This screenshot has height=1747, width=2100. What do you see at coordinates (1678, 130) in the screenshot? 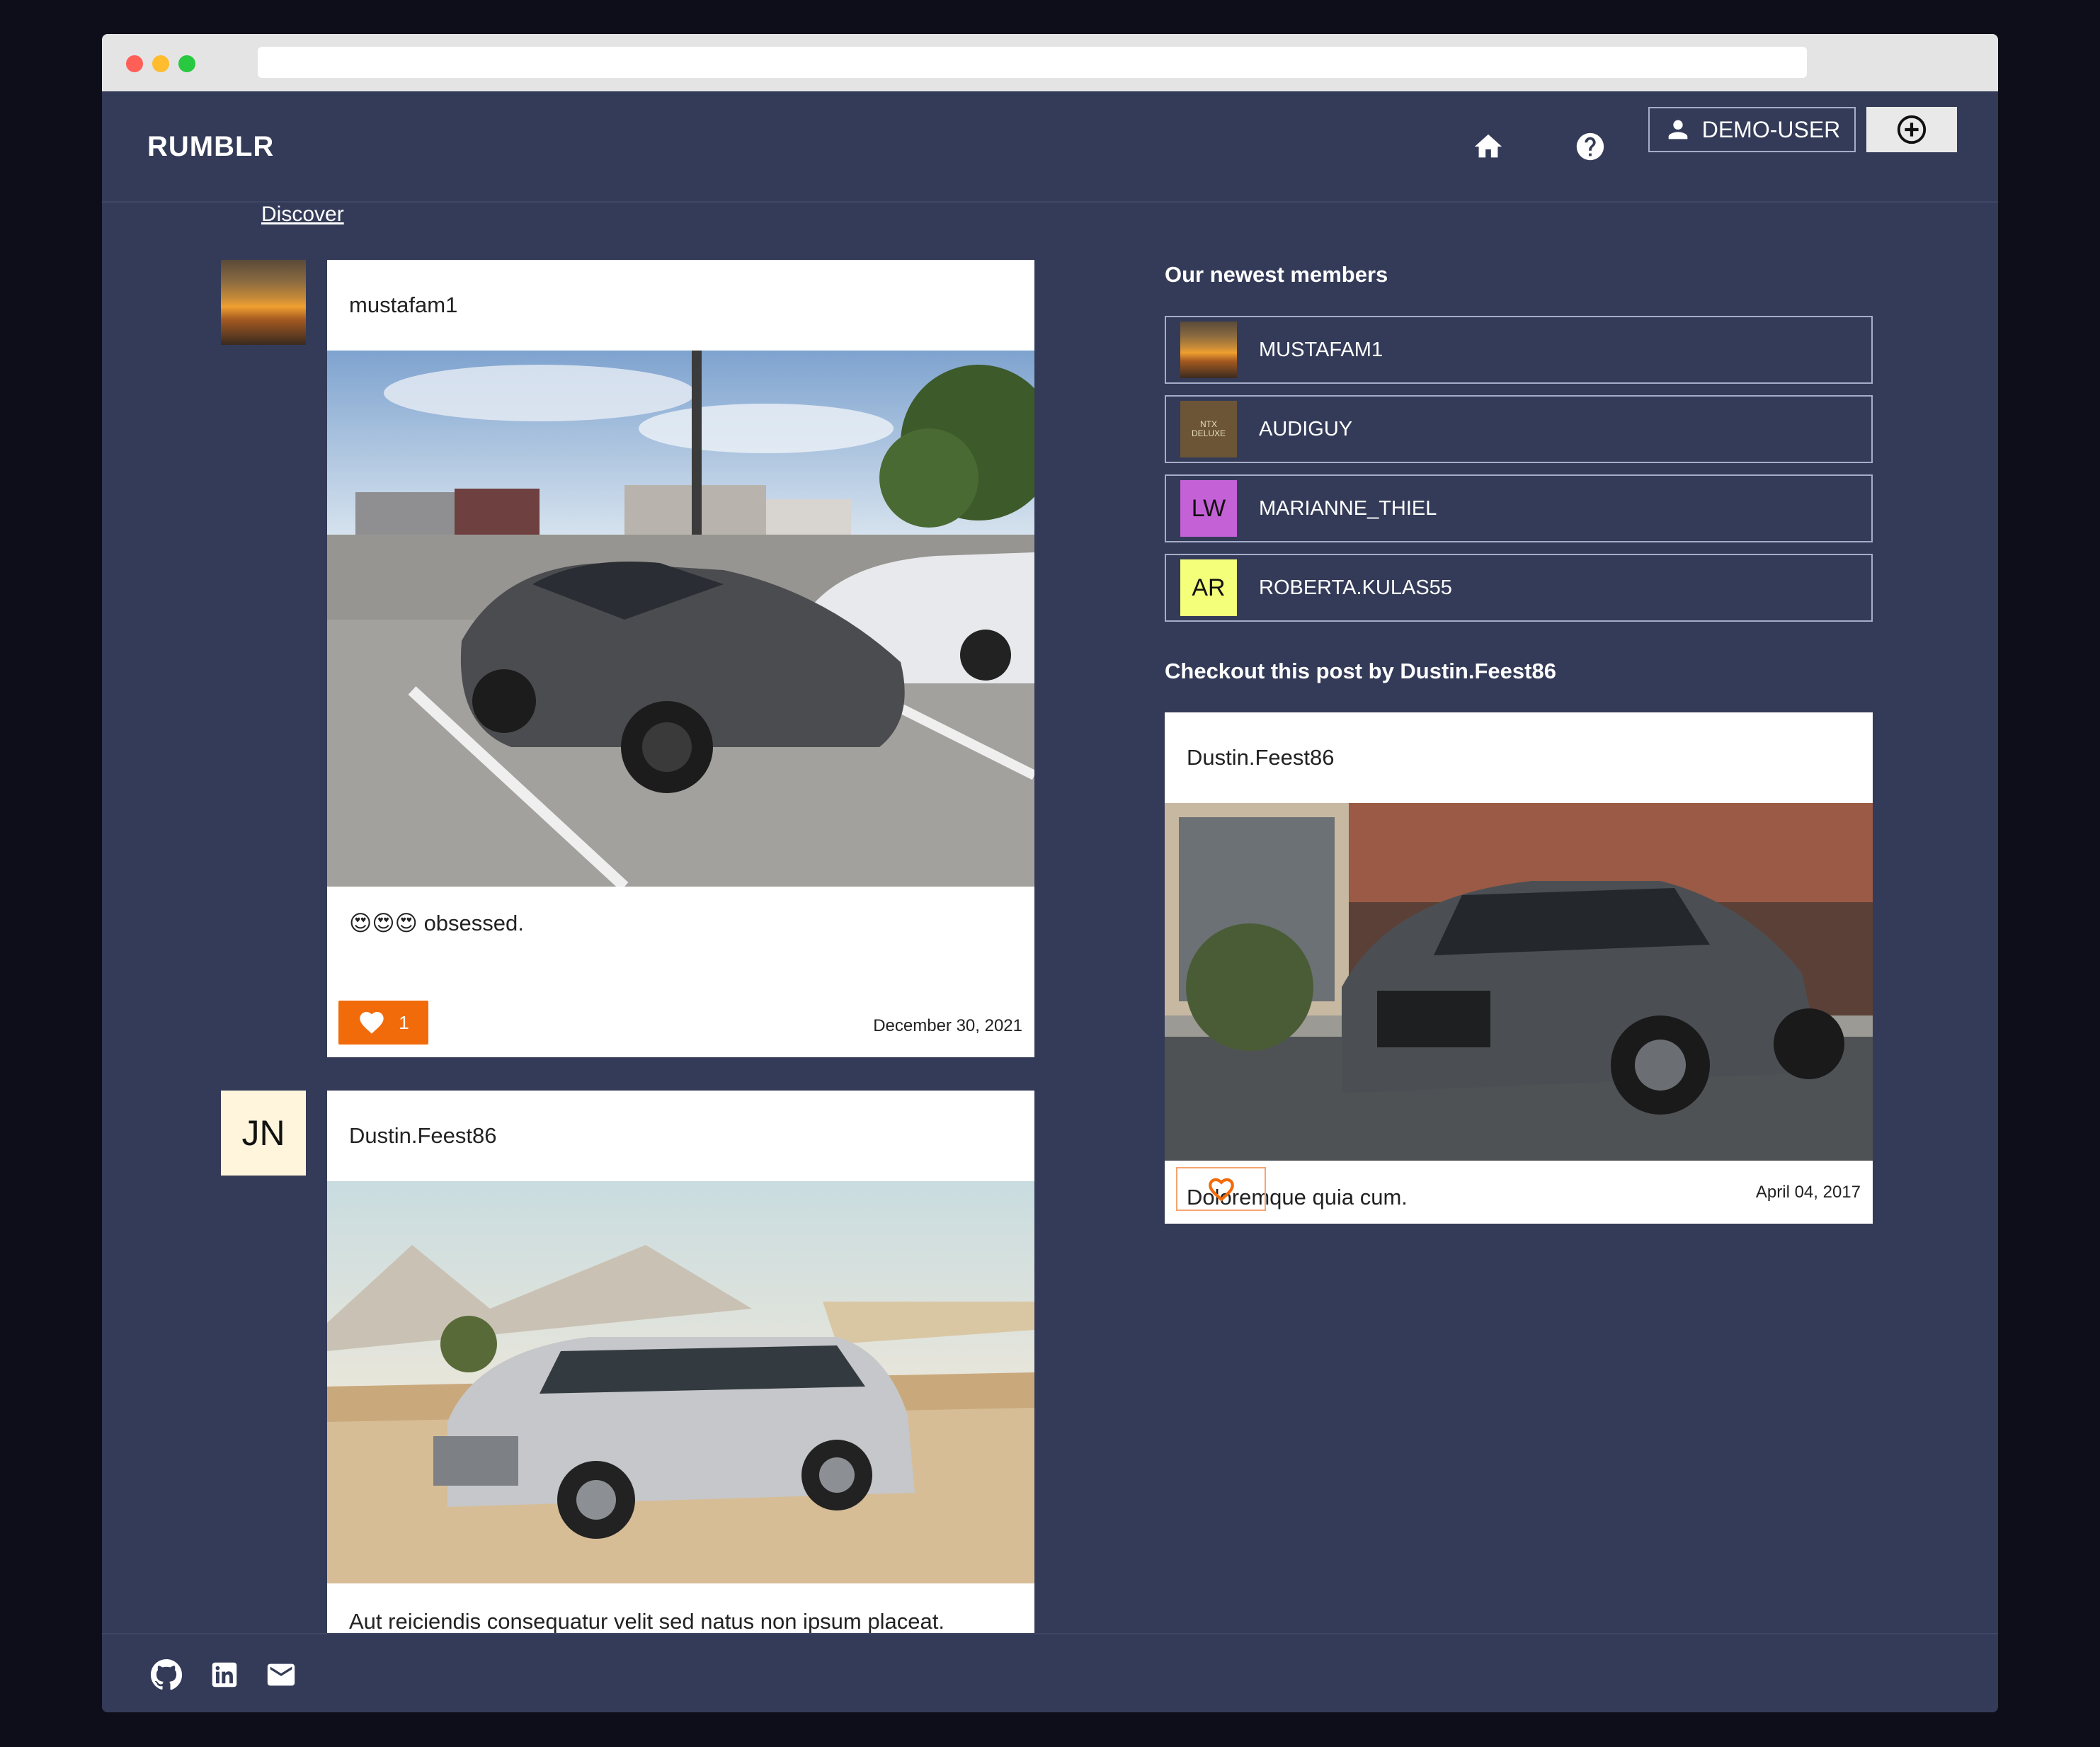
I see `person-icon` at bounding box center [1678, 130].